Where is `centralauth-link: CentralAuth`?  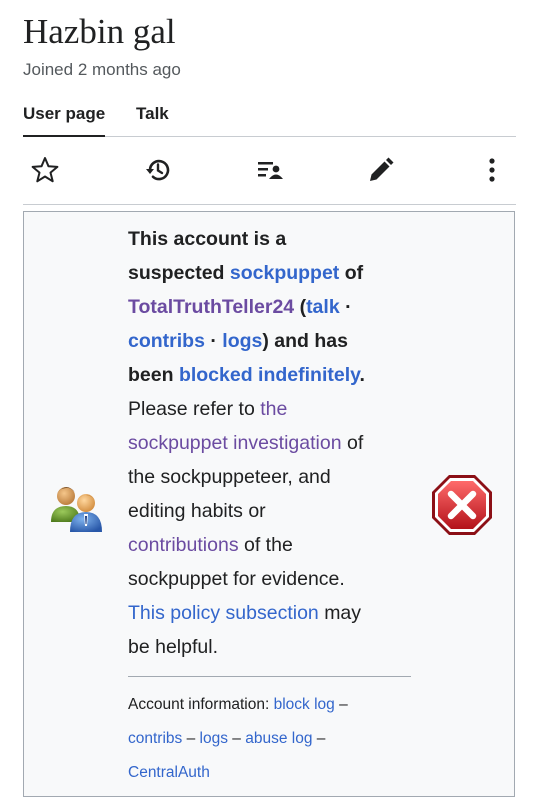
centralauth-link: CentralAuth is located at coordinates (169, 772).